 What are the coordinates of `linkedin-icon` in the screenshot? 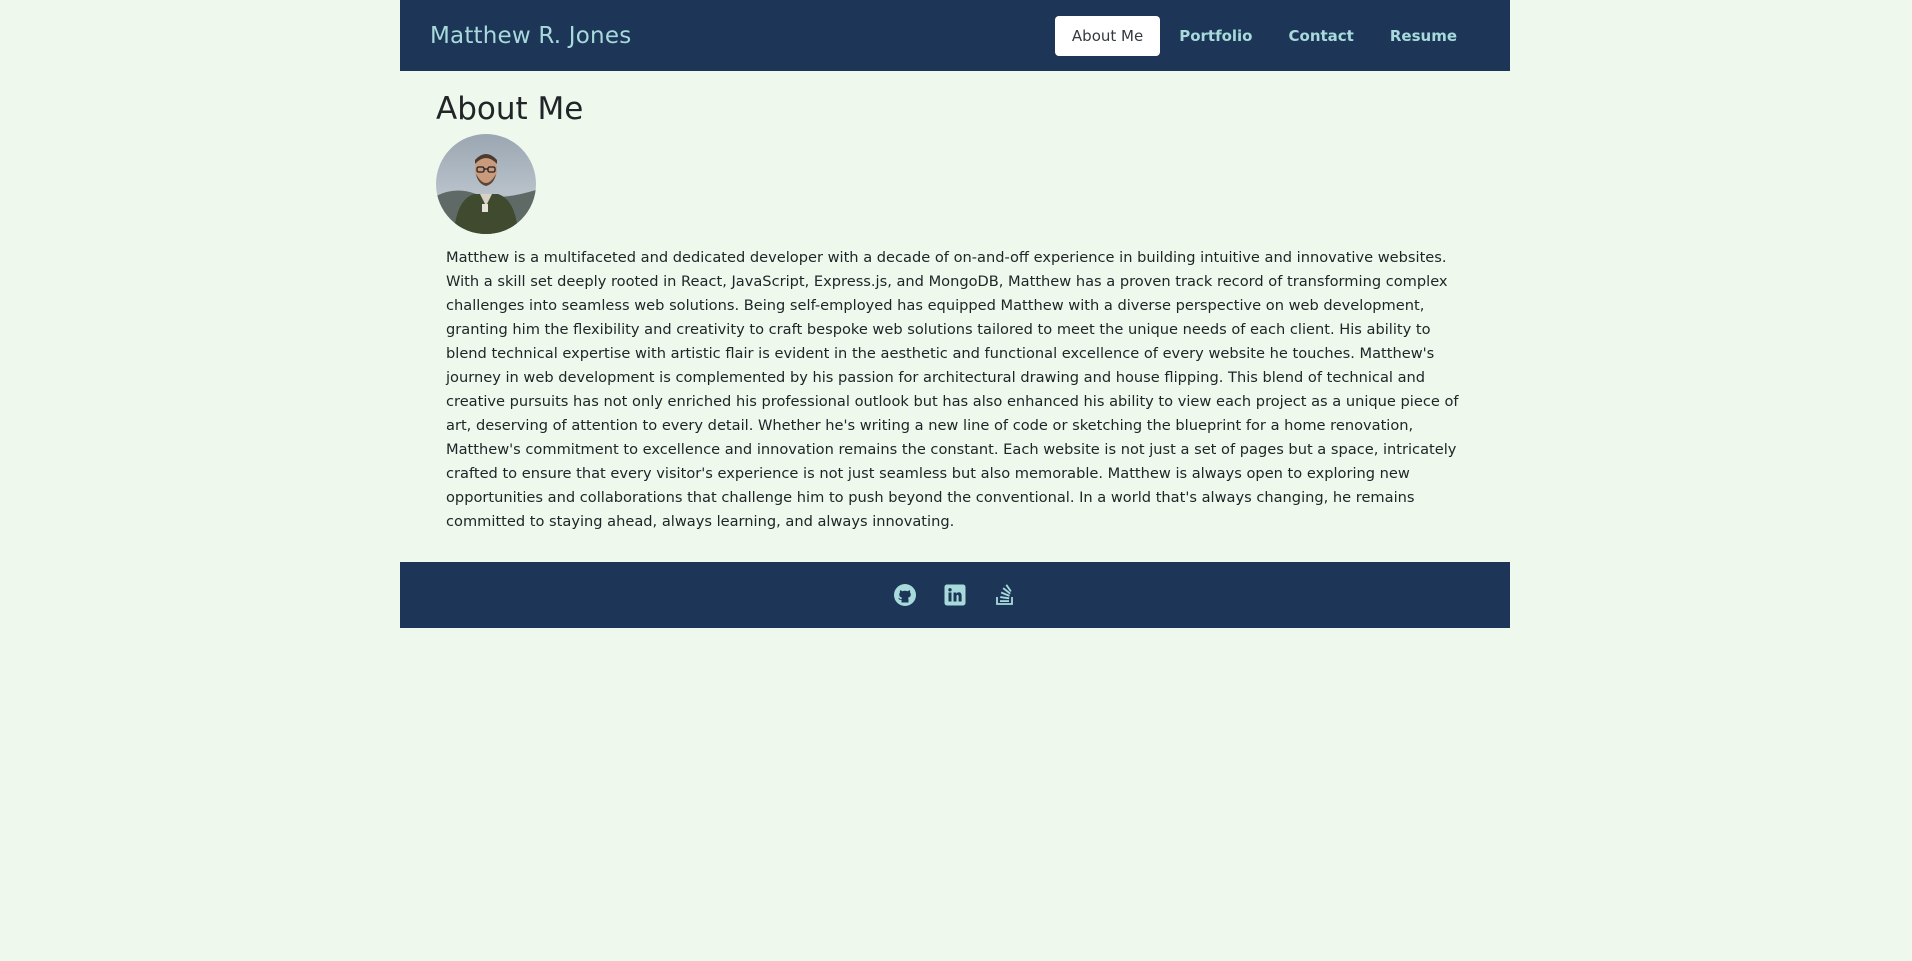 It's located at (955, 595).